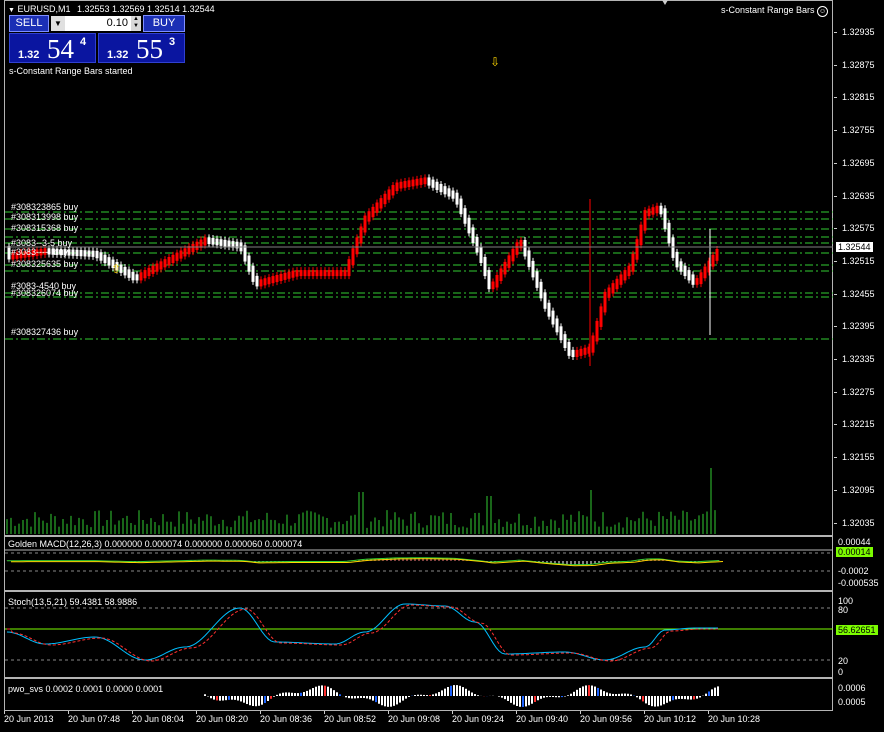  Describe the element at coordinates (136, 23) in the screenshot. I see `lot-spinner: ▲ ▼` at that location.